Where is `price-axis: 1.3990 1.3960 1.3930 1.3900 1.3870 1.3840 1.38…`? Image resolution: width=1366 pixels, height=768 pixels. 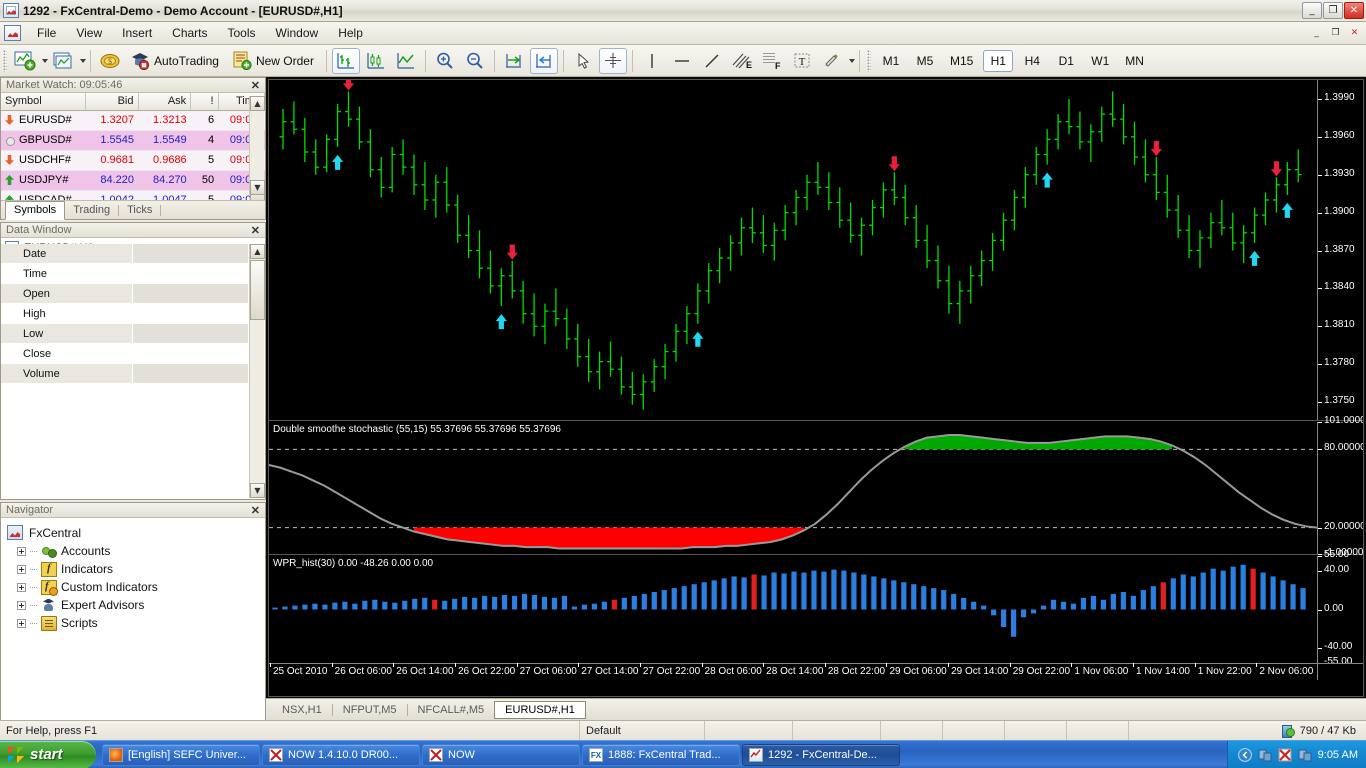 price-axis: 1.3990 1.3960 1.3930 1.3900 1.3870 1.3840 1.38… is located at coordinates (1340, 250).